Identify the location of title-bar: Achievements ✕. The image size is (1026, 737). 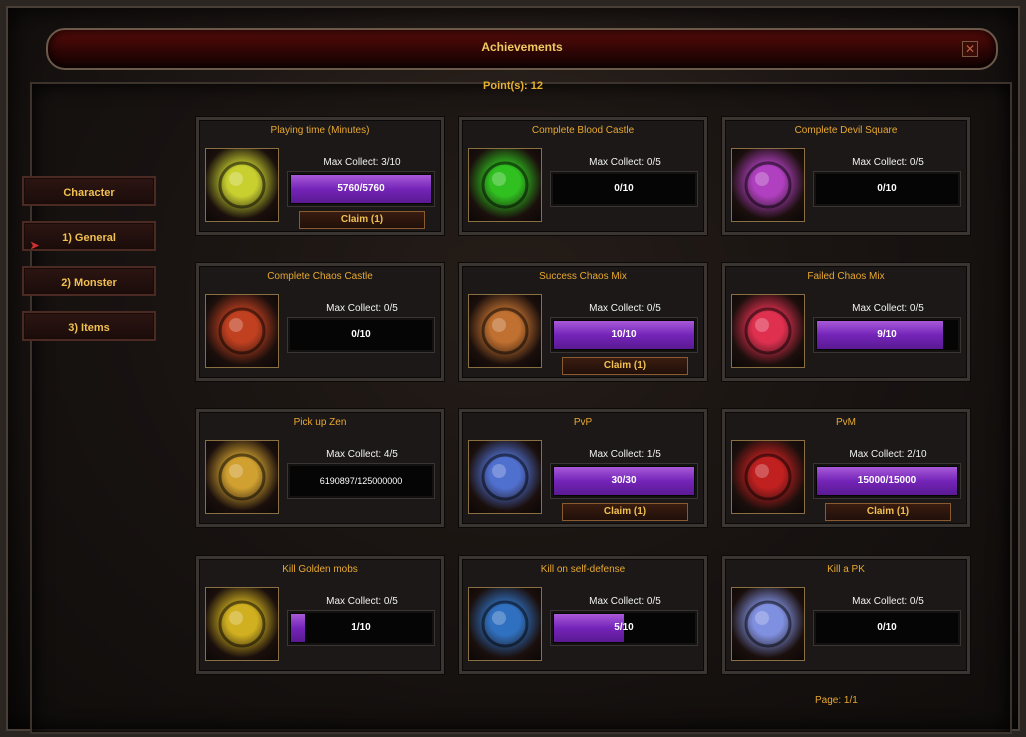
(522, 49).